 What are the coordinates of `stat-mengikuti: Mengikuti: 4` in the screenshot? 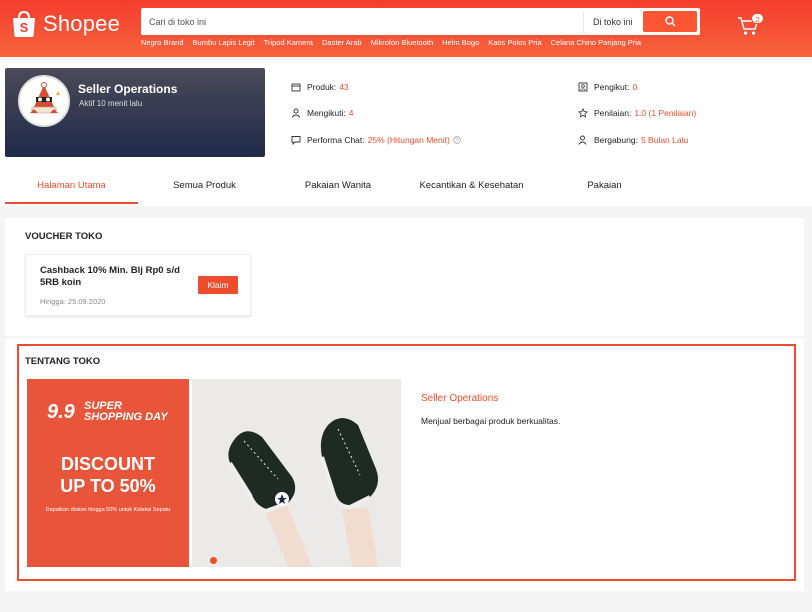 It's located at (322, 113).